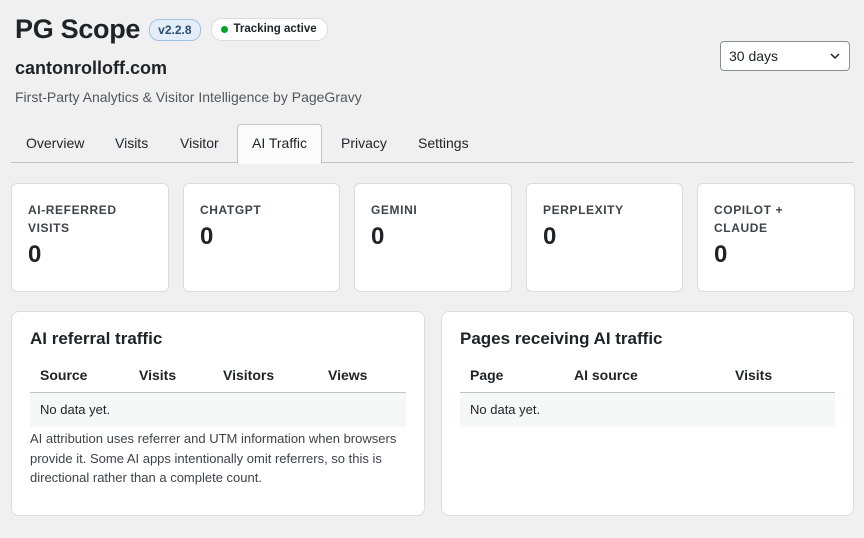 This screenshot has width=864, height=538. What do you see at coordinates (749, 219) in the screenshot?
I see `stat-label: COPILOT + CLAUDE` at bounding box center [749, 219].